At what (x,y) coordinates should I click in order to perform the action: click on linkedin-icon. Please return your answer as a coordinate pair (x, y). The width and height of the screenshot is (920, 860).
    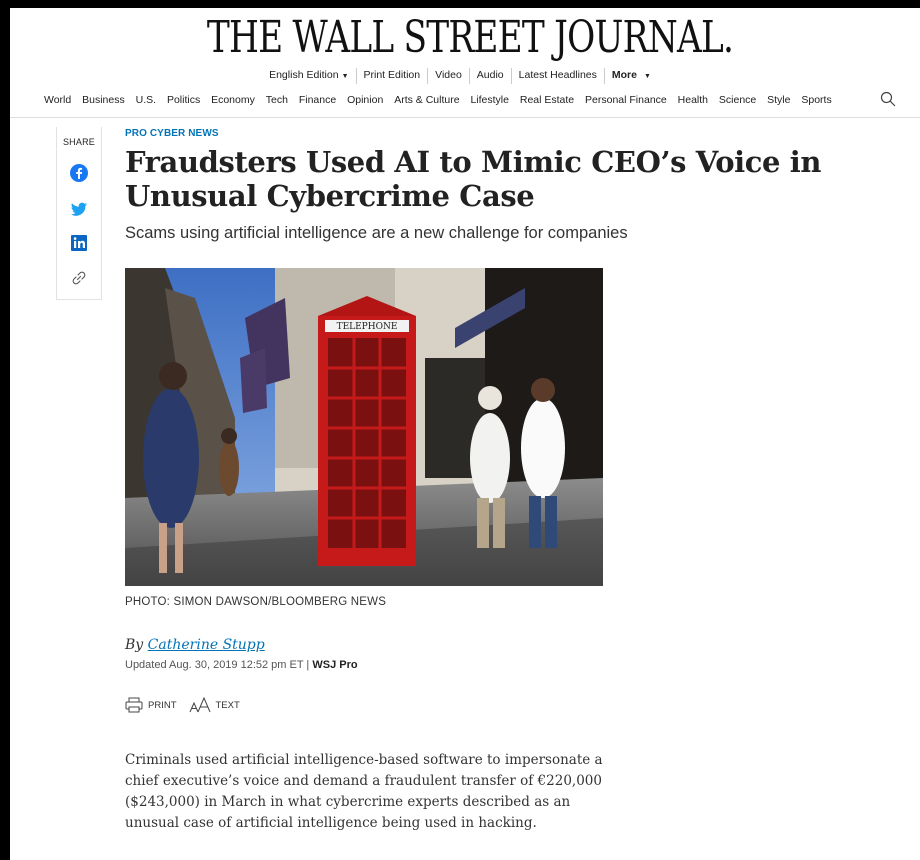
    Looking at the image, I should click on (79, 243).